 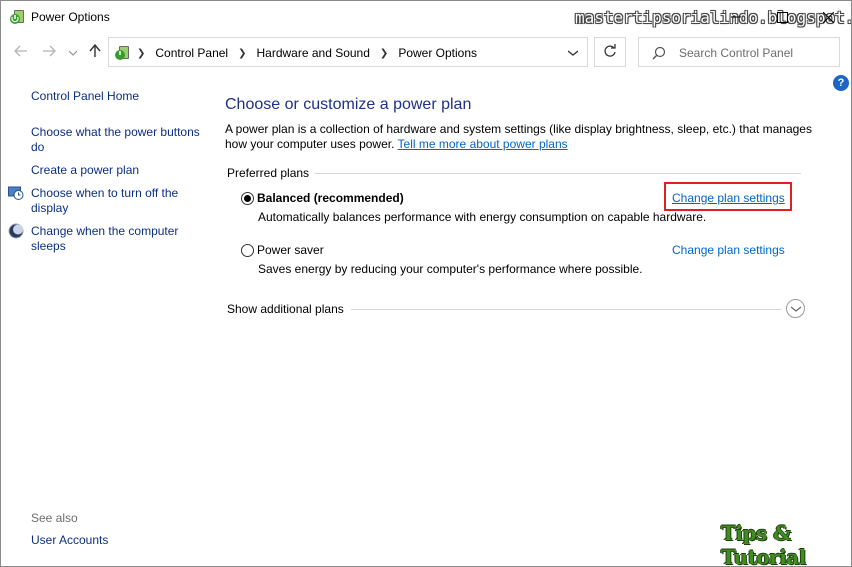 I want to click on up-button, so click(x=95, y=52).